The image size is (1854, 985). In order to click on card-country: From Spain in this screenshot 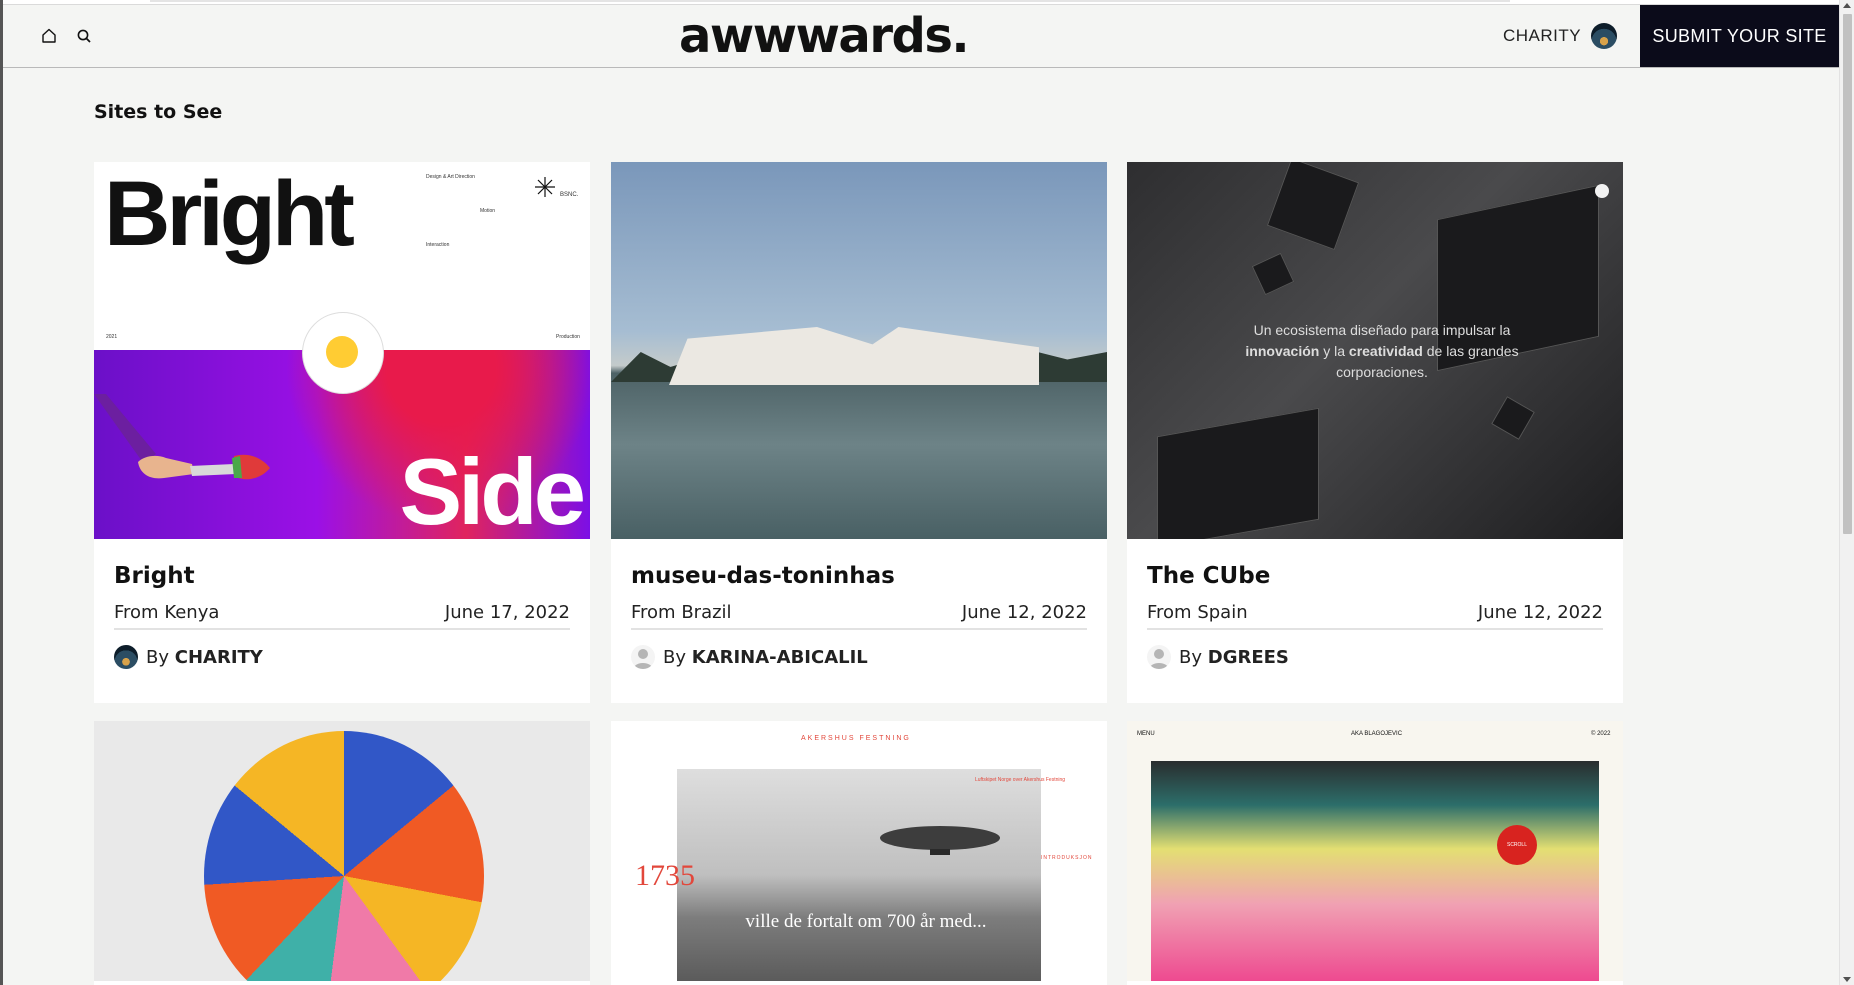, I will do `click(1197, 612)`.